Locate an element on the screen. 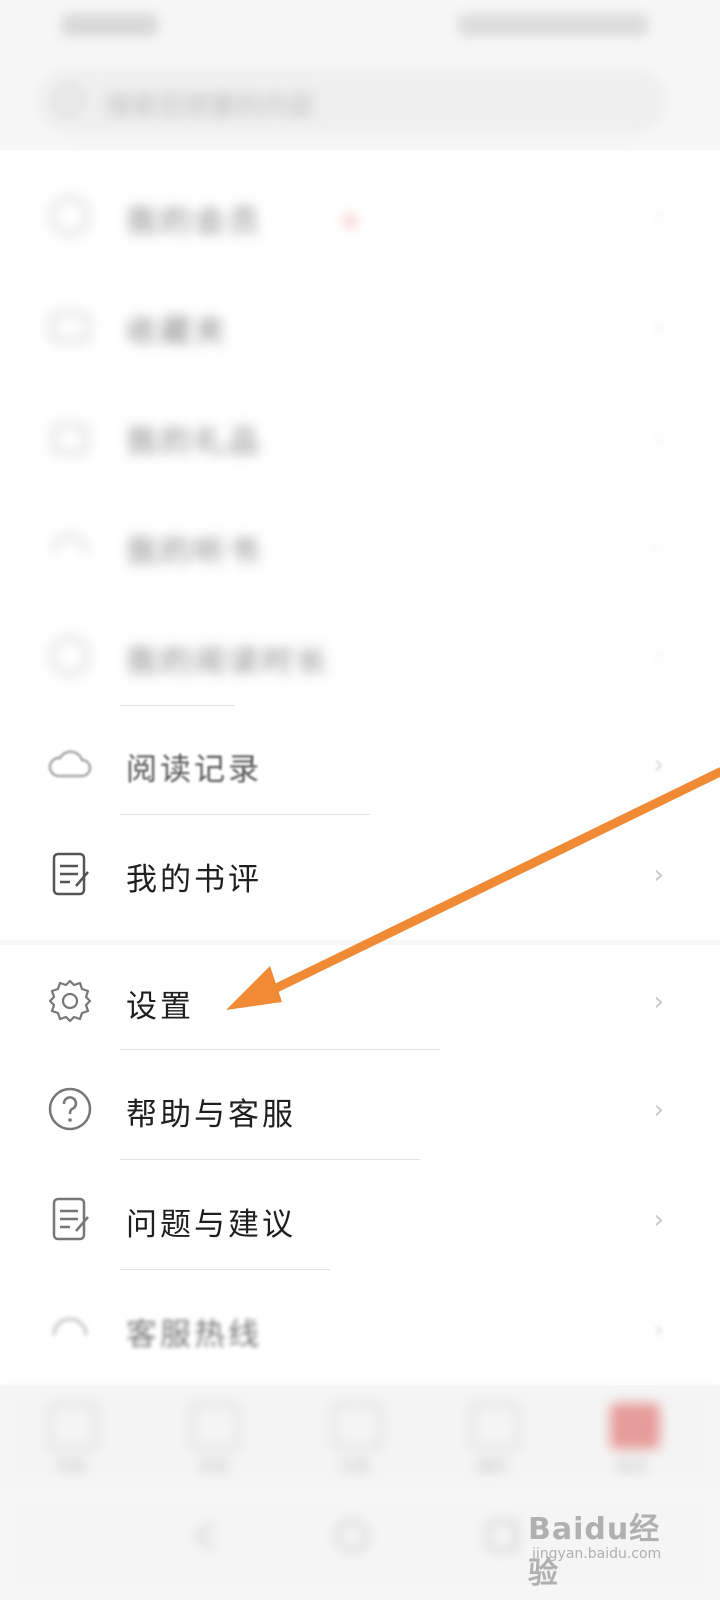  tab-bookshelf: 书架 is located at coordinates (70, 1437).